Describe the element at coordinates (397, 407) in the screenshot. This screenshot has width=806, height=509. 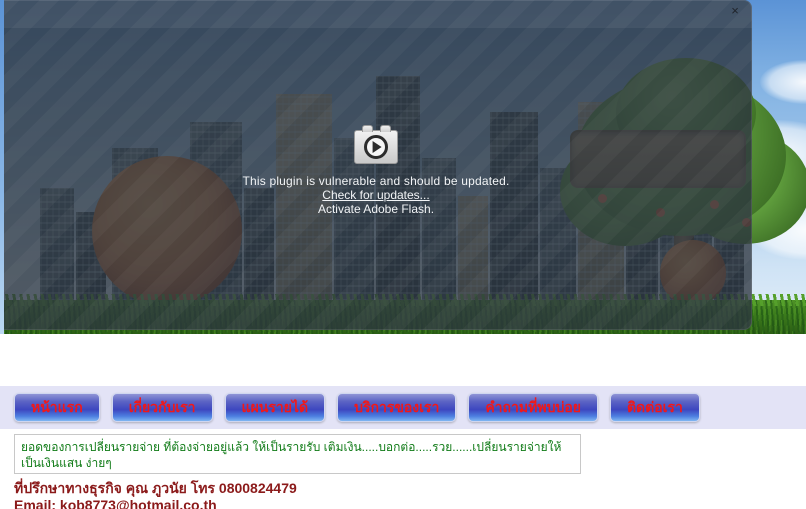
I see `nav-services: บริการของเรา` at that location.